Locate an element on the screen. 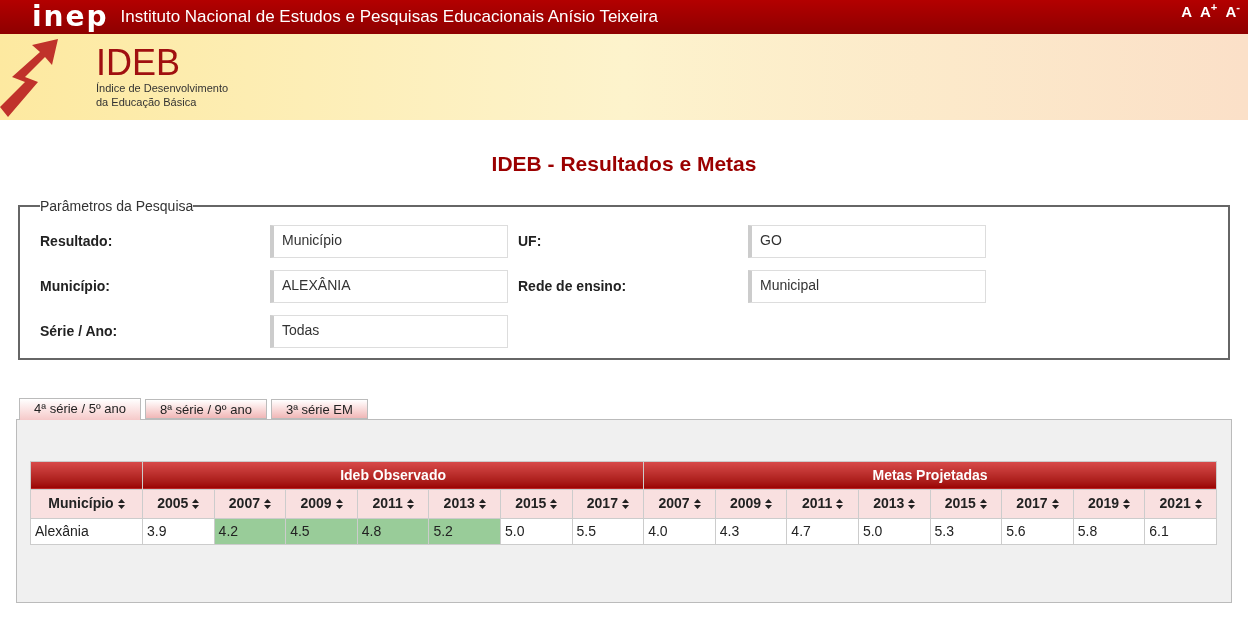 This screenshot has width=1248, height=619. tab: 4ª série / 5º ano is located at coordinates (80, 408).